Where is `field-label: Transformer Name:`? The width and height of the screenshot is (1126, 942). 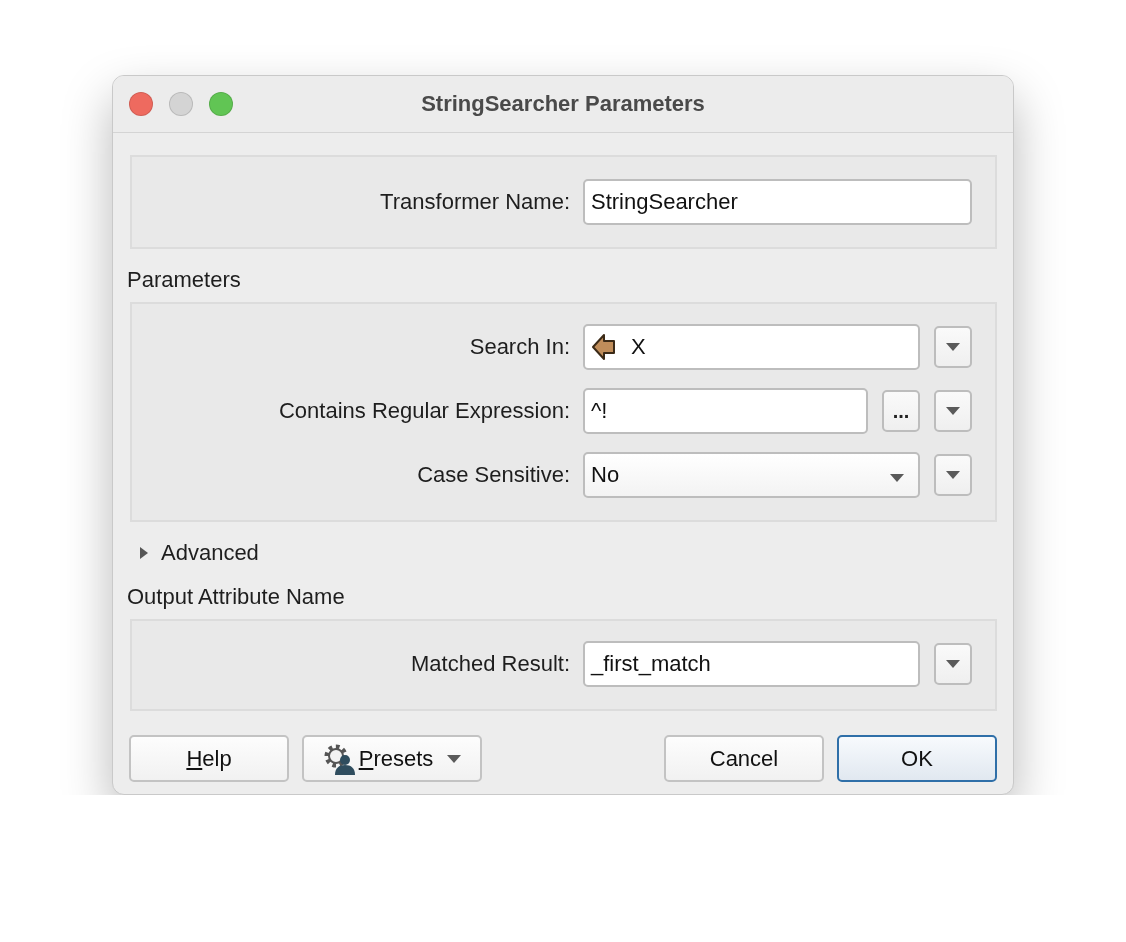 field-label: Transformer Name: is located at coordinates (474, 202).